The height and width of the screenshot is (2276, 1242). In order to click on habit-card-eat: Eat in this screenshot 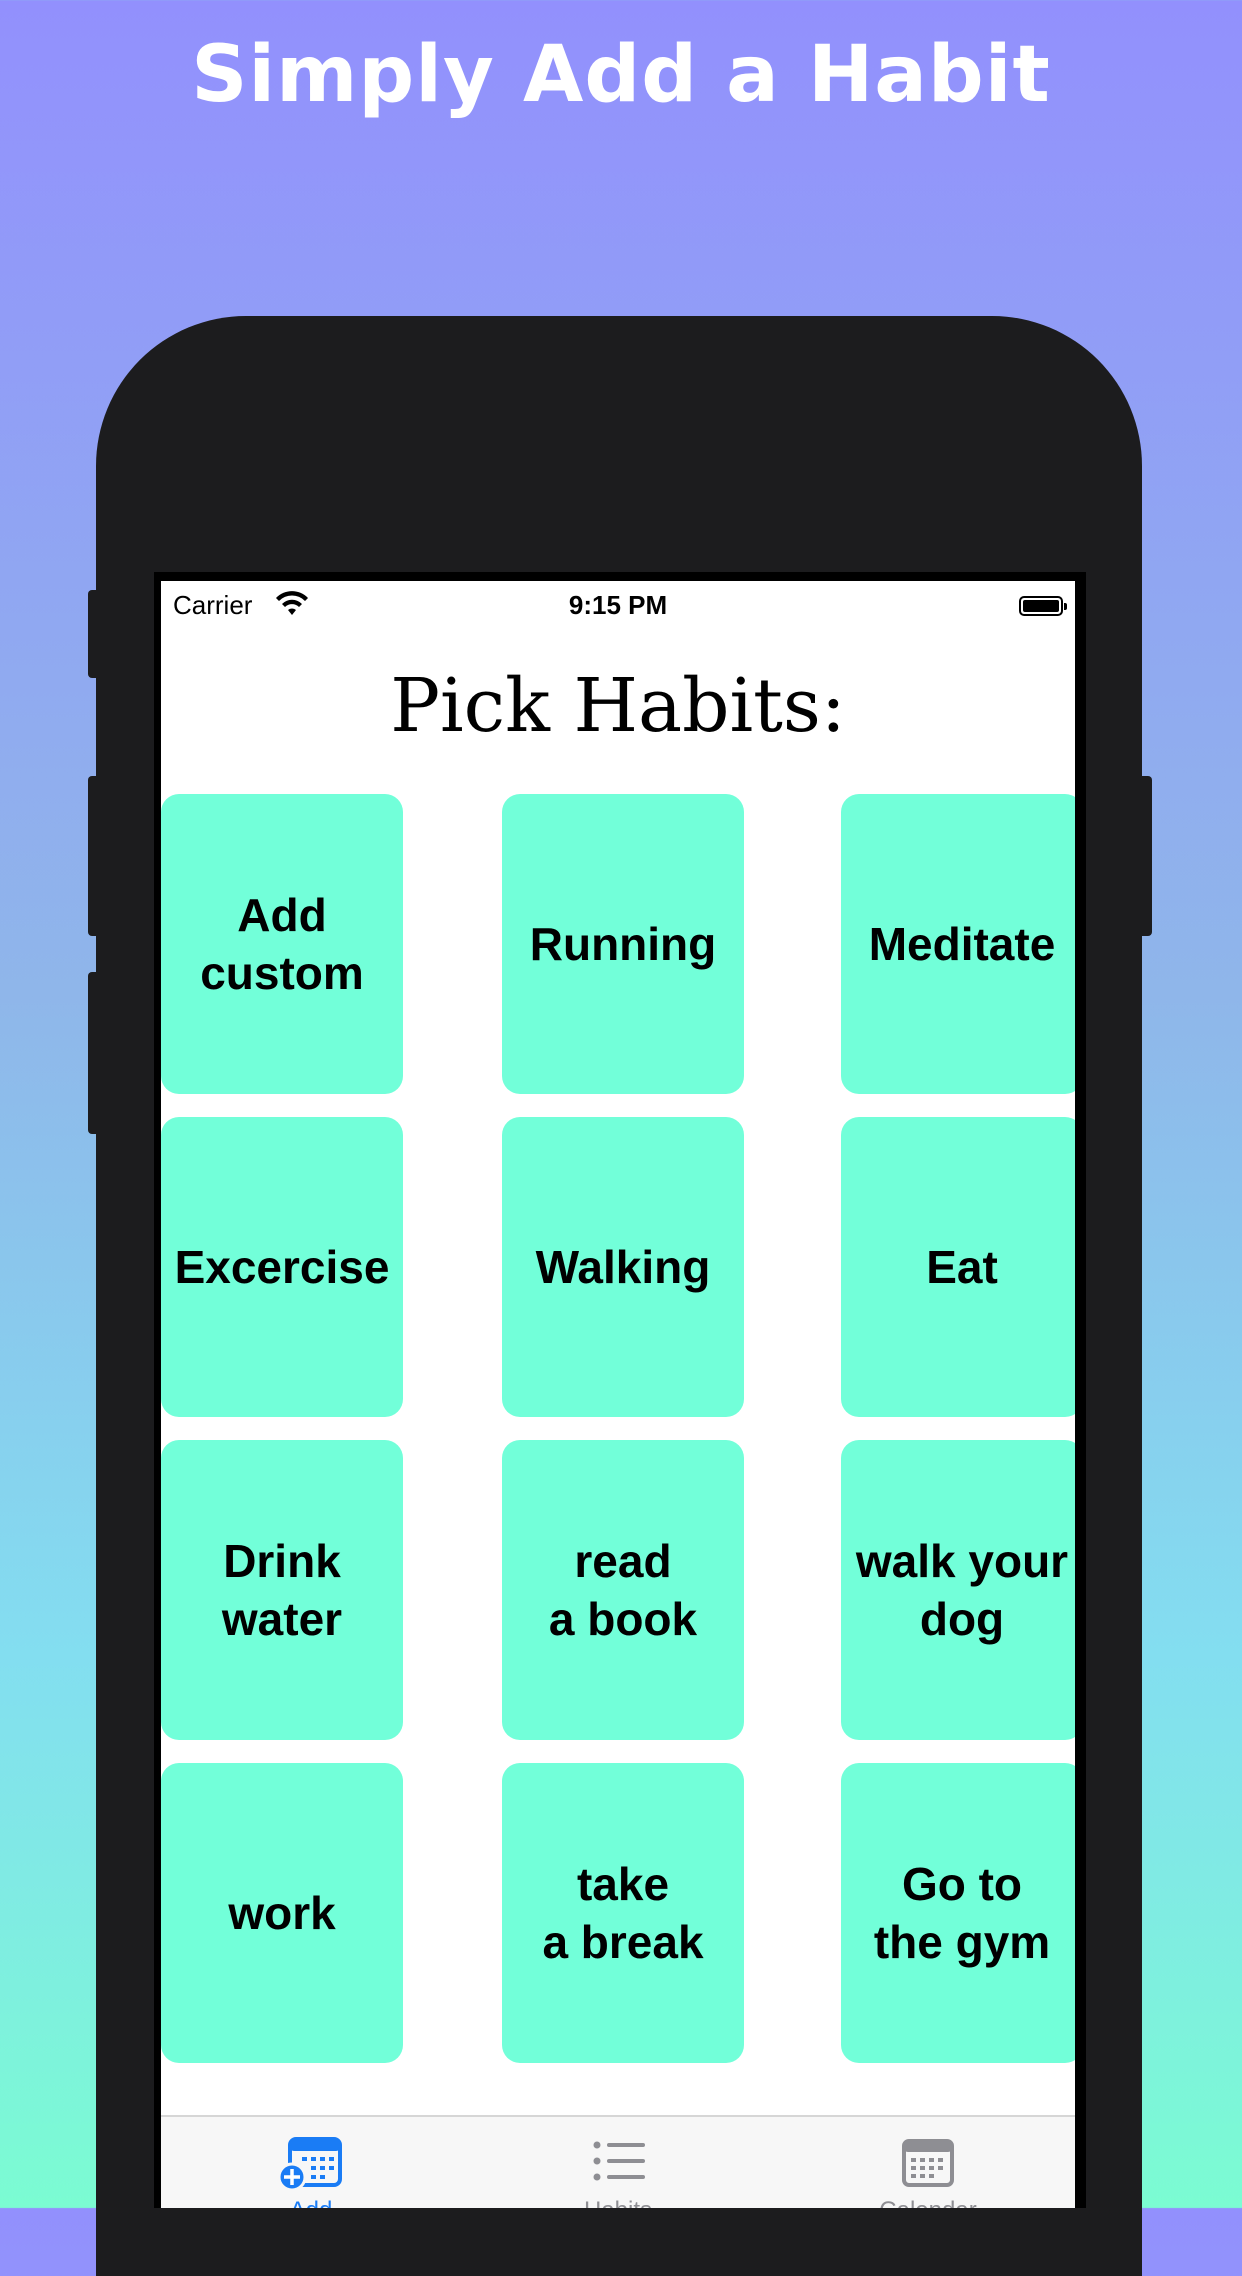, I will do `click(958, 1267)`.